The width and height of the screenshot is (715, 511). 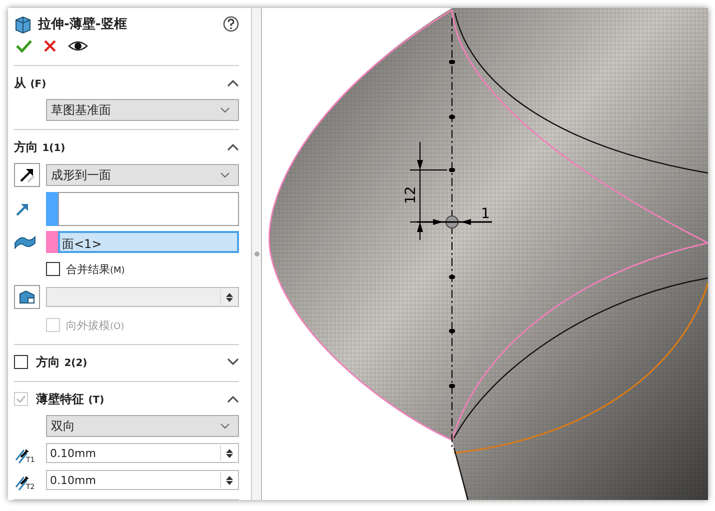 What do you see at coordinates (231, 24) in the screenshot?
I see `help-icon` at bounding box center [231, 24].